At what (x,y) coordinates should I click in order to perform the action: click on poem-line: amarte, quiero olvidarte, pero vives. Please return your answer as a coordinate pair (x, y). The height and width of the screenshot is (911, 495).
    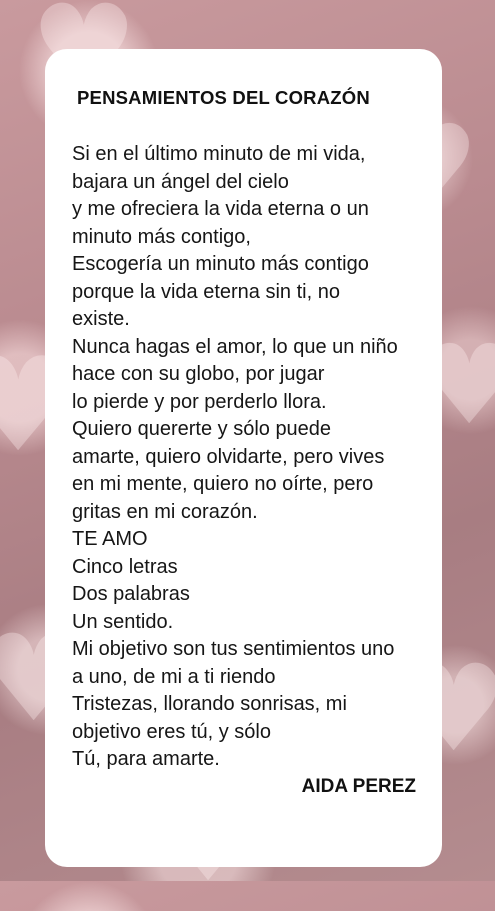
    Looking at the image, I should click on (228, 456).